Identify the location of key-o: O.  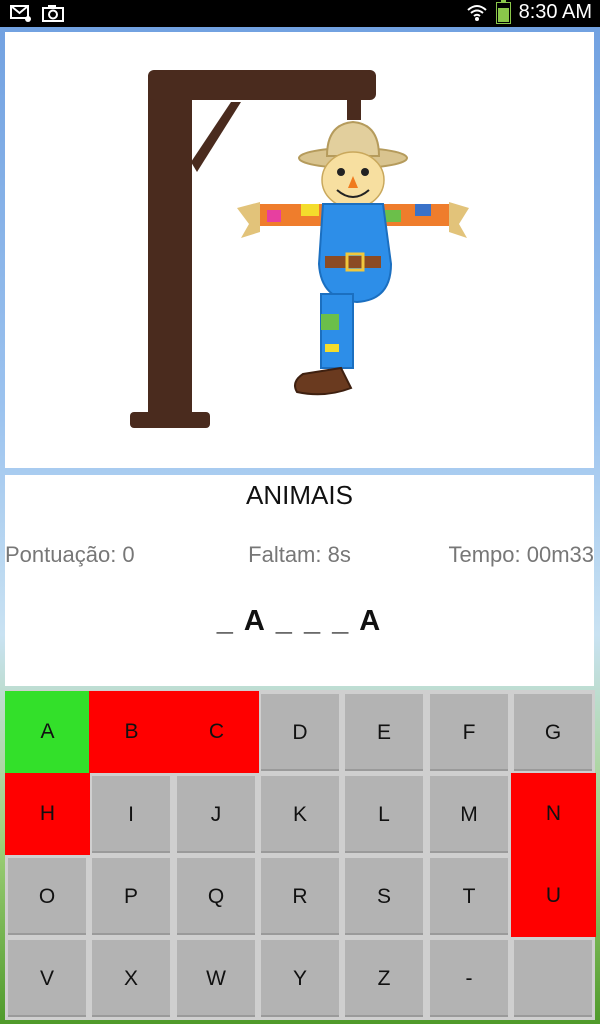
(47, 896).